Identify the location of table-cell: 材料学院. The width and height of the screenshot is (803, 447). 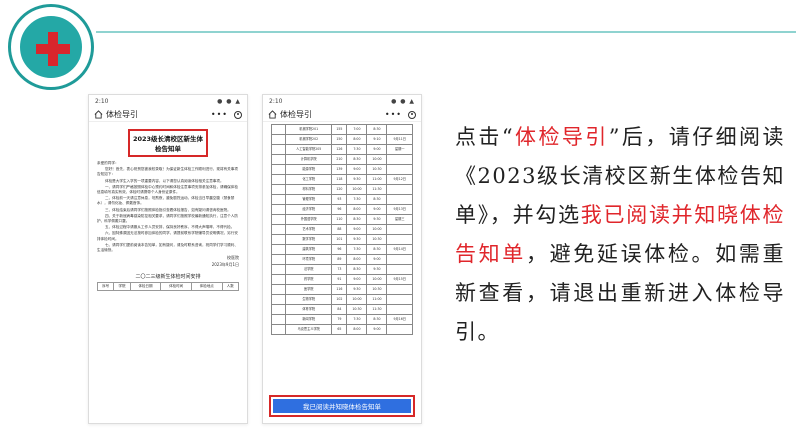
(308, 189).